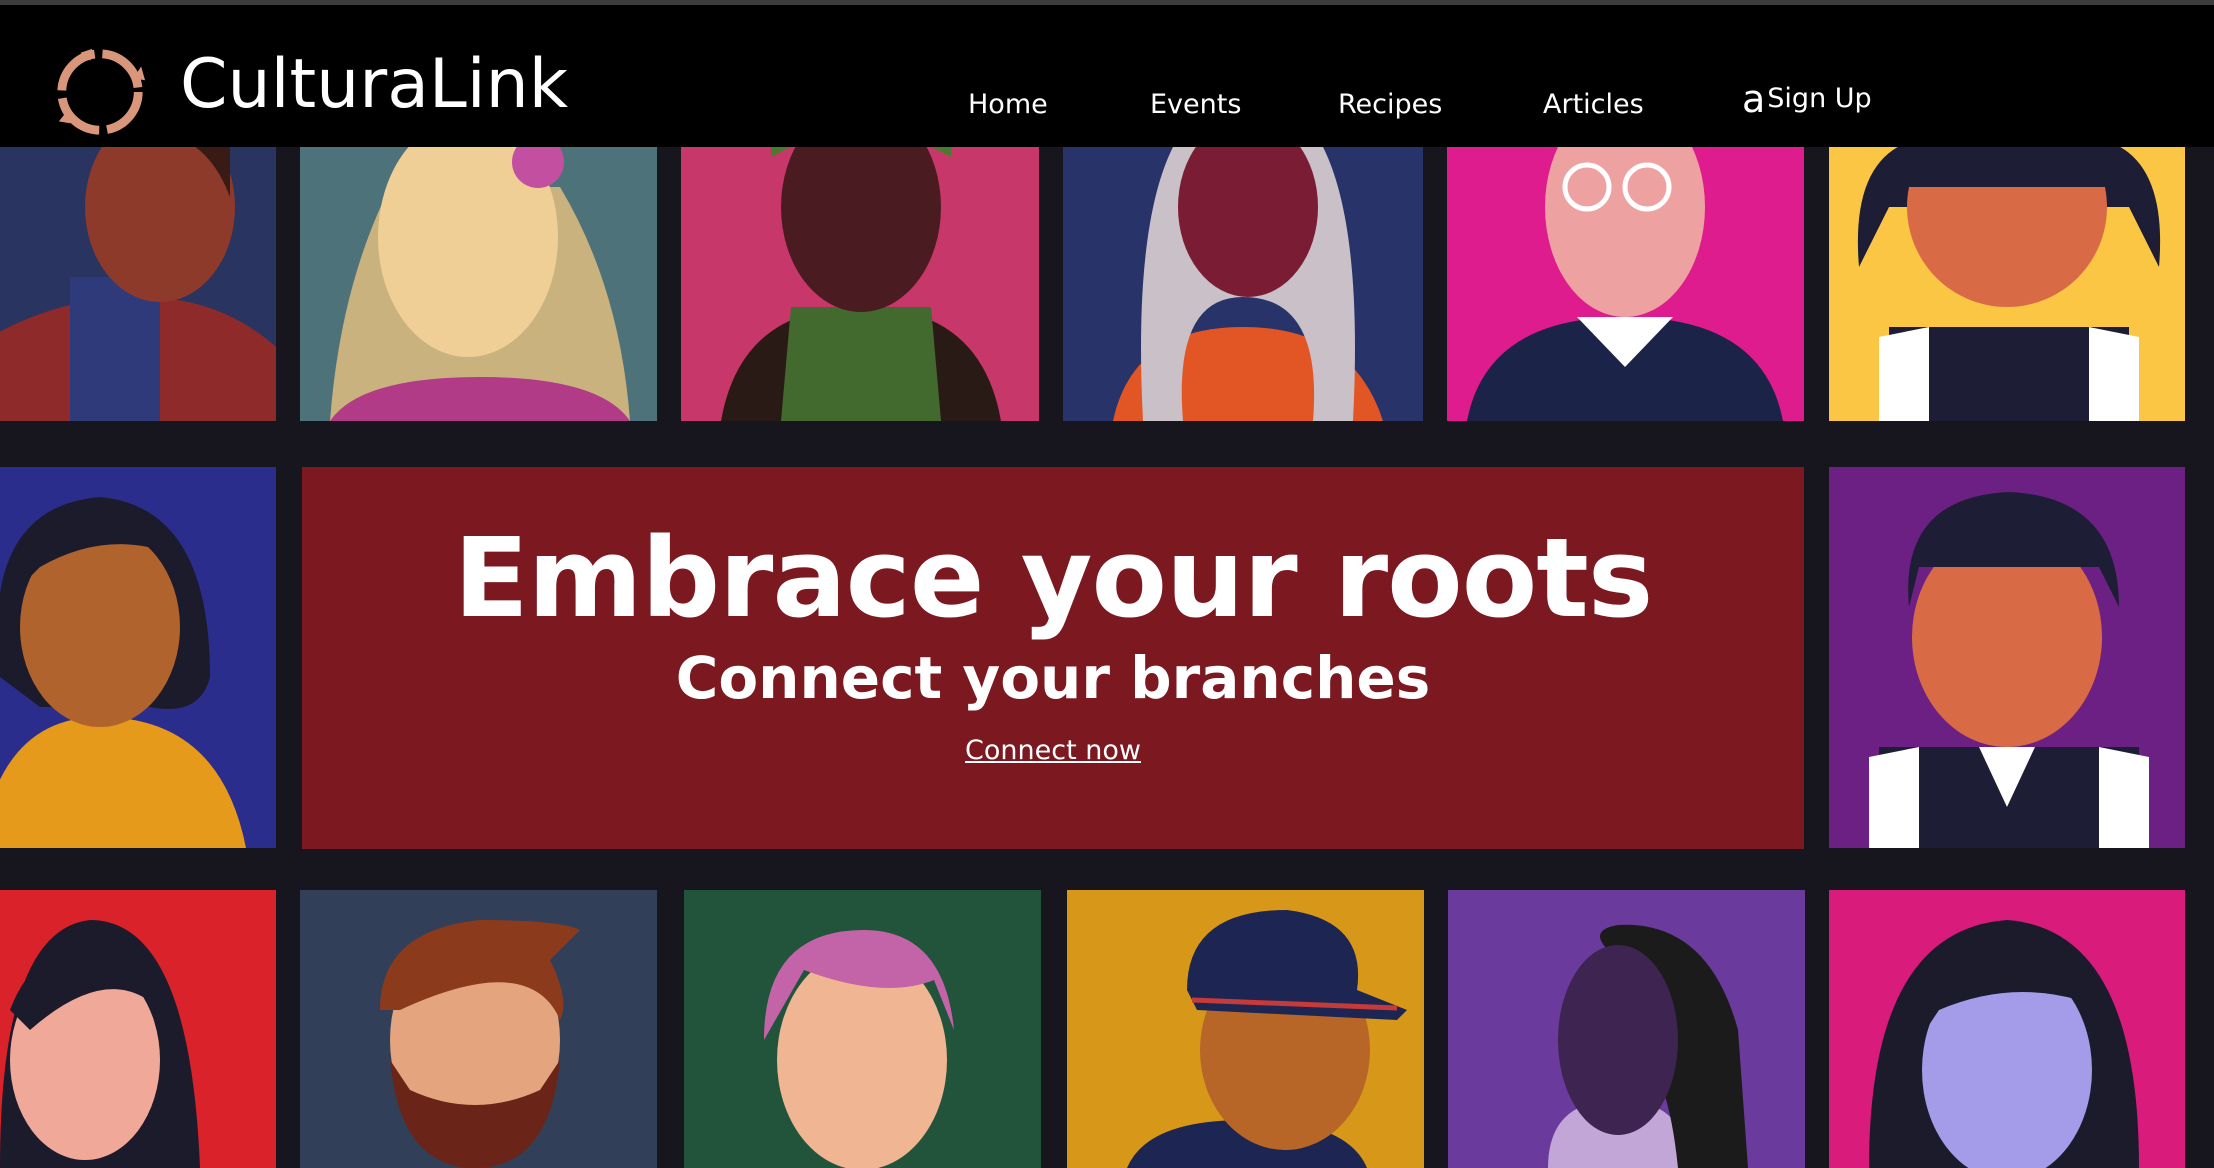 Image resolution: width=2214 pixels, height=1168 pixels. I want to click on nav-events-link: Events, so click(1195, 105).